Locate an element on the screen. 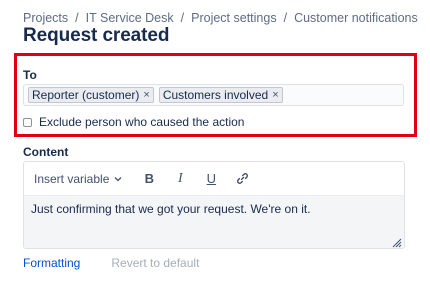 This screenshot has height=282, width=430. editor-toolbar: Insert variable B I U is located at coordinates (214, 179).